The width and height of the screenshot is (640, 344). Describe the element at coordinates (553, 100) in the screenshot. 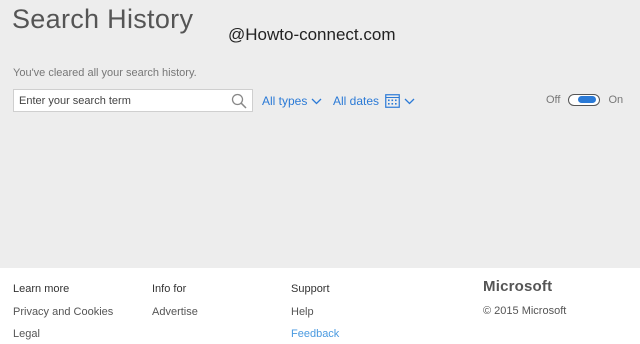

I see `toggle-off-label: Off` at that location.